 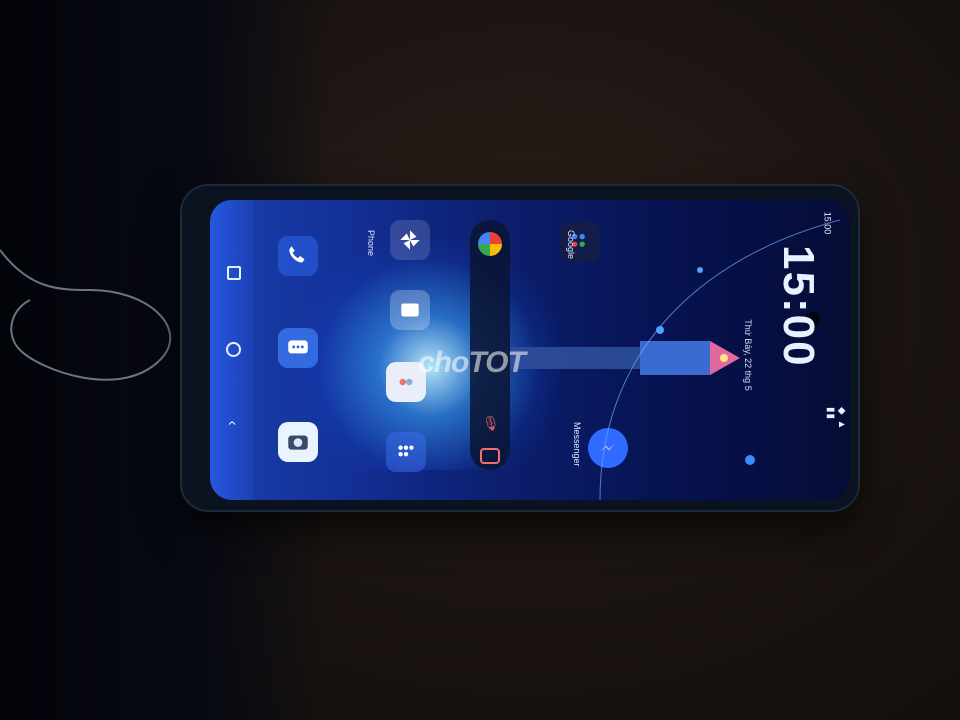 I want to click on chotot-watermark: choTOT, so click(x=472, y=362).